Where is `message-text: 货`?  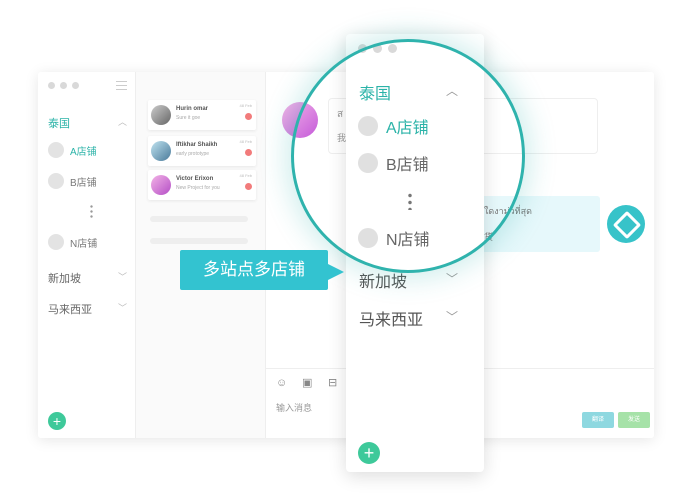 message-text: 货 is located at coordinates (489, 237).